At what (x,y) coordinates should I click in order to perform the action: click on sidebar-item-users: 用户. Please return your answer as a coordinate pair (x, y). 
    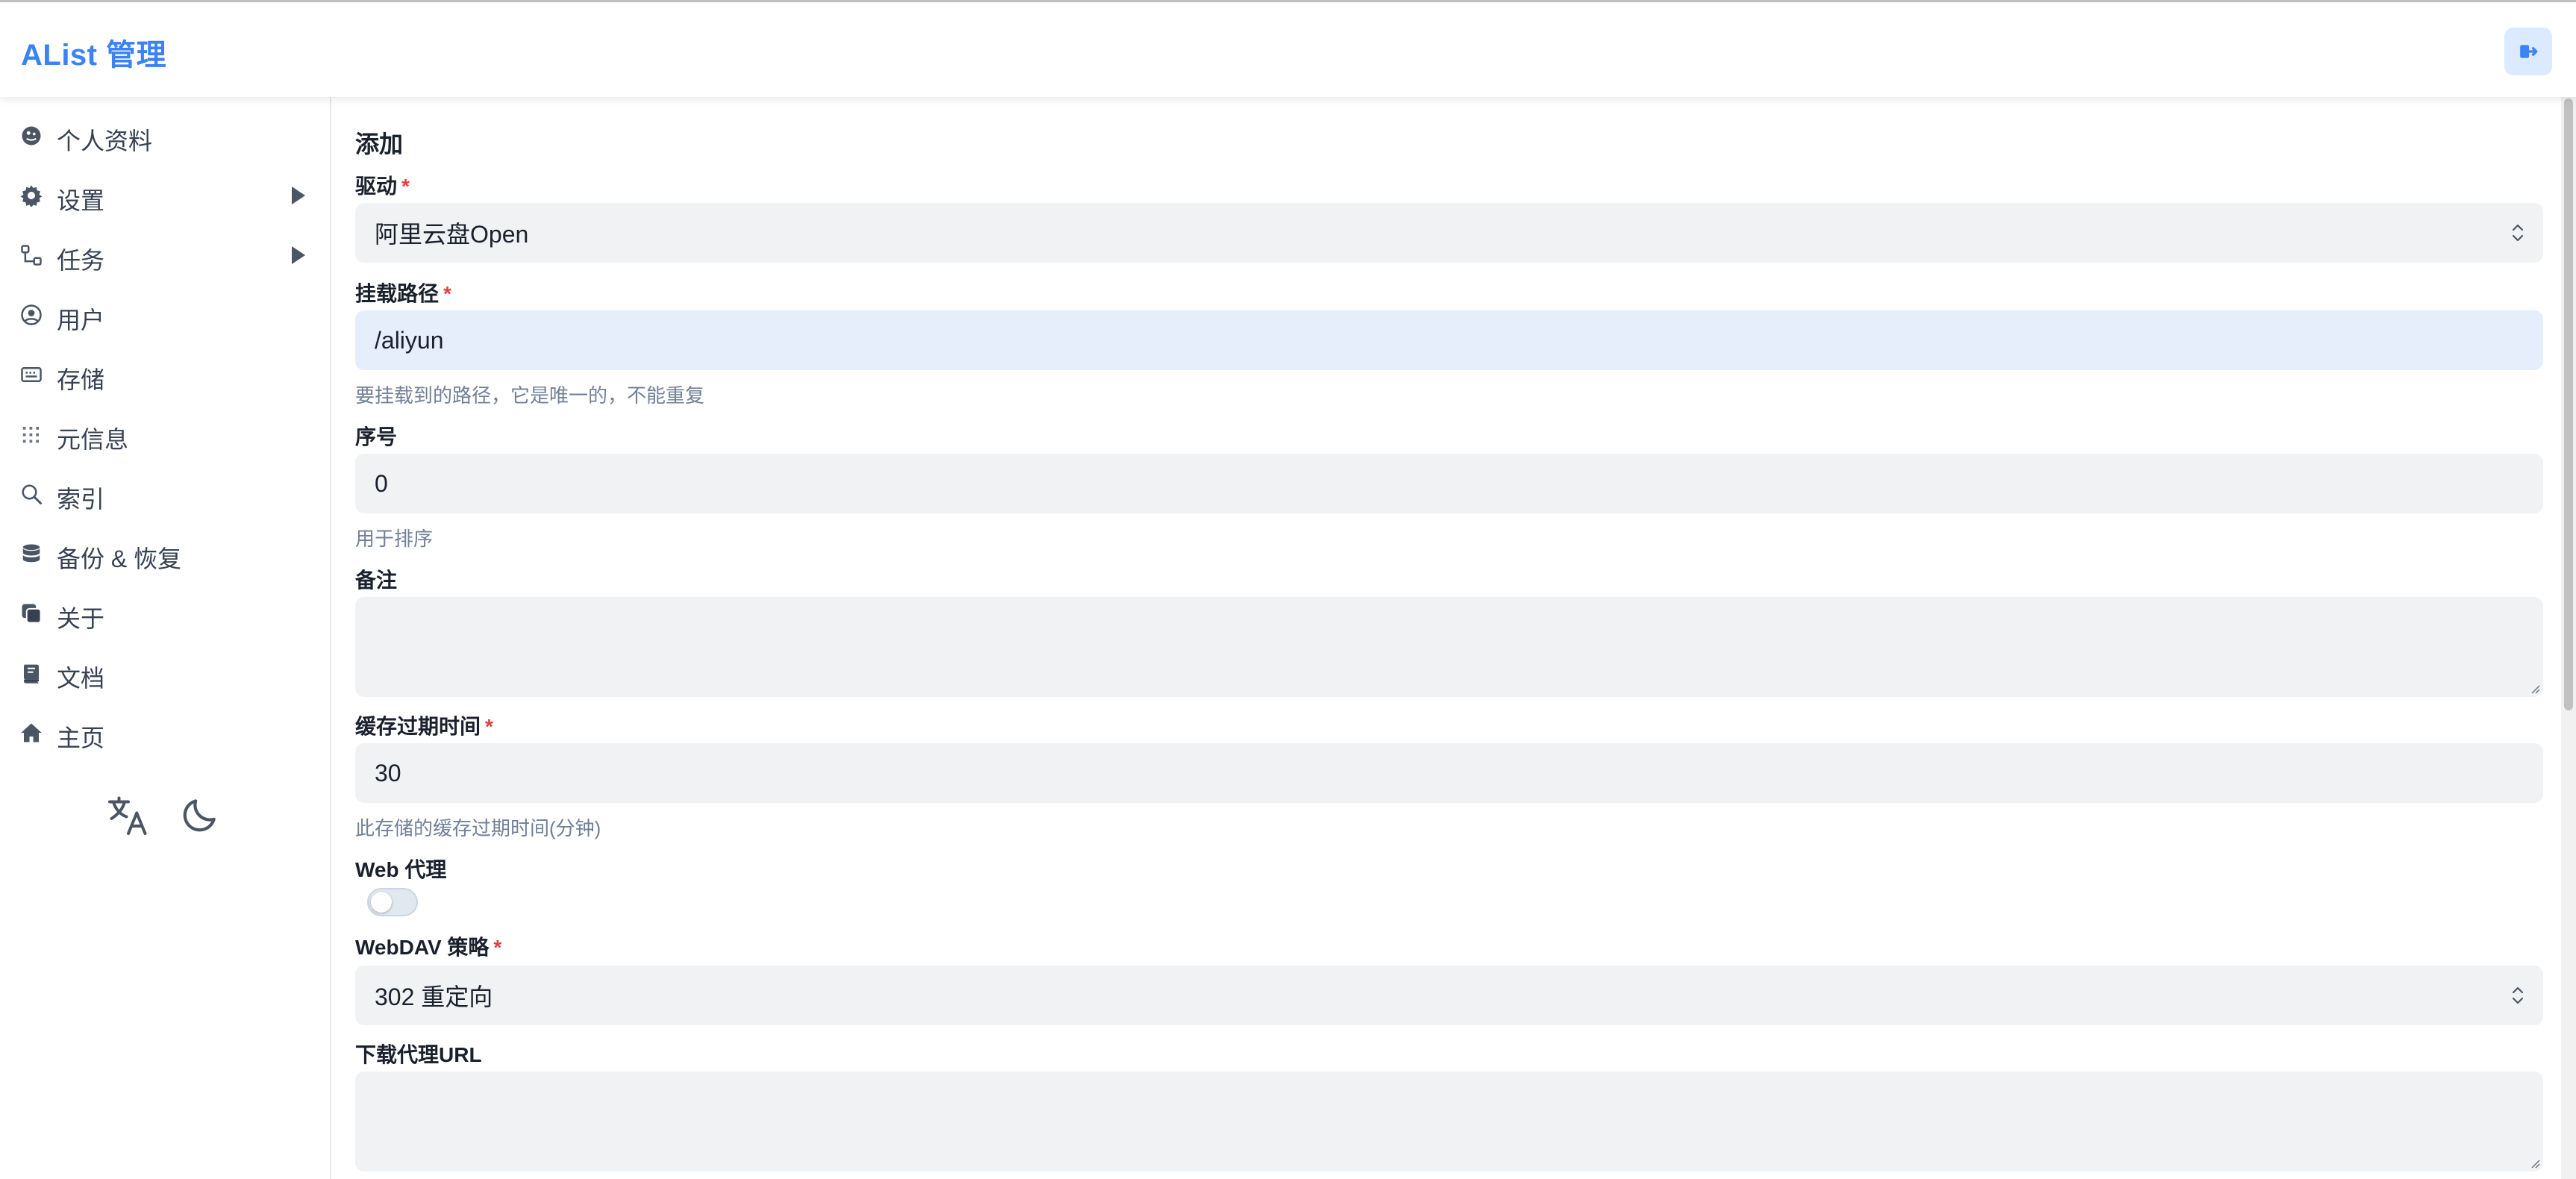
    Looking at the image, I should click on (165, 315).